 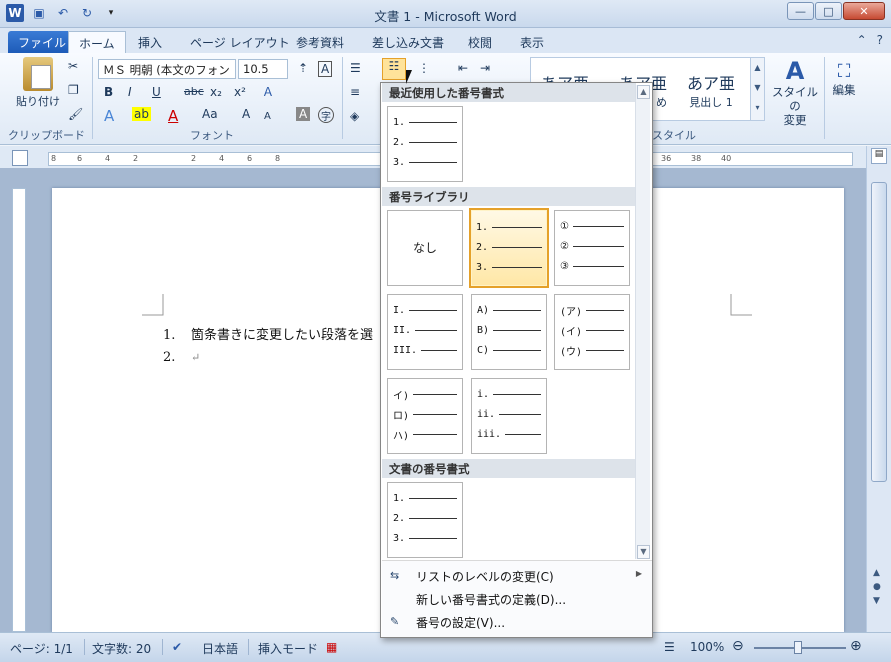 I want to click on tab-page-layout: ページ レイアウト, so click(x=240, y=42).